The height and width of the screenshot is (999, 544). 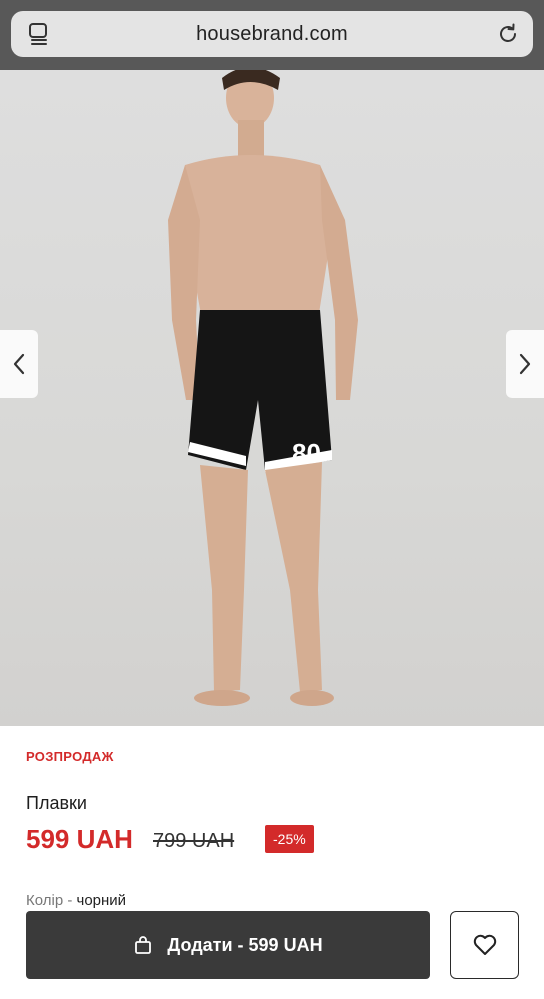 I want to click on browser-toolbar: housebrand.com, so click(x=272, y=35).